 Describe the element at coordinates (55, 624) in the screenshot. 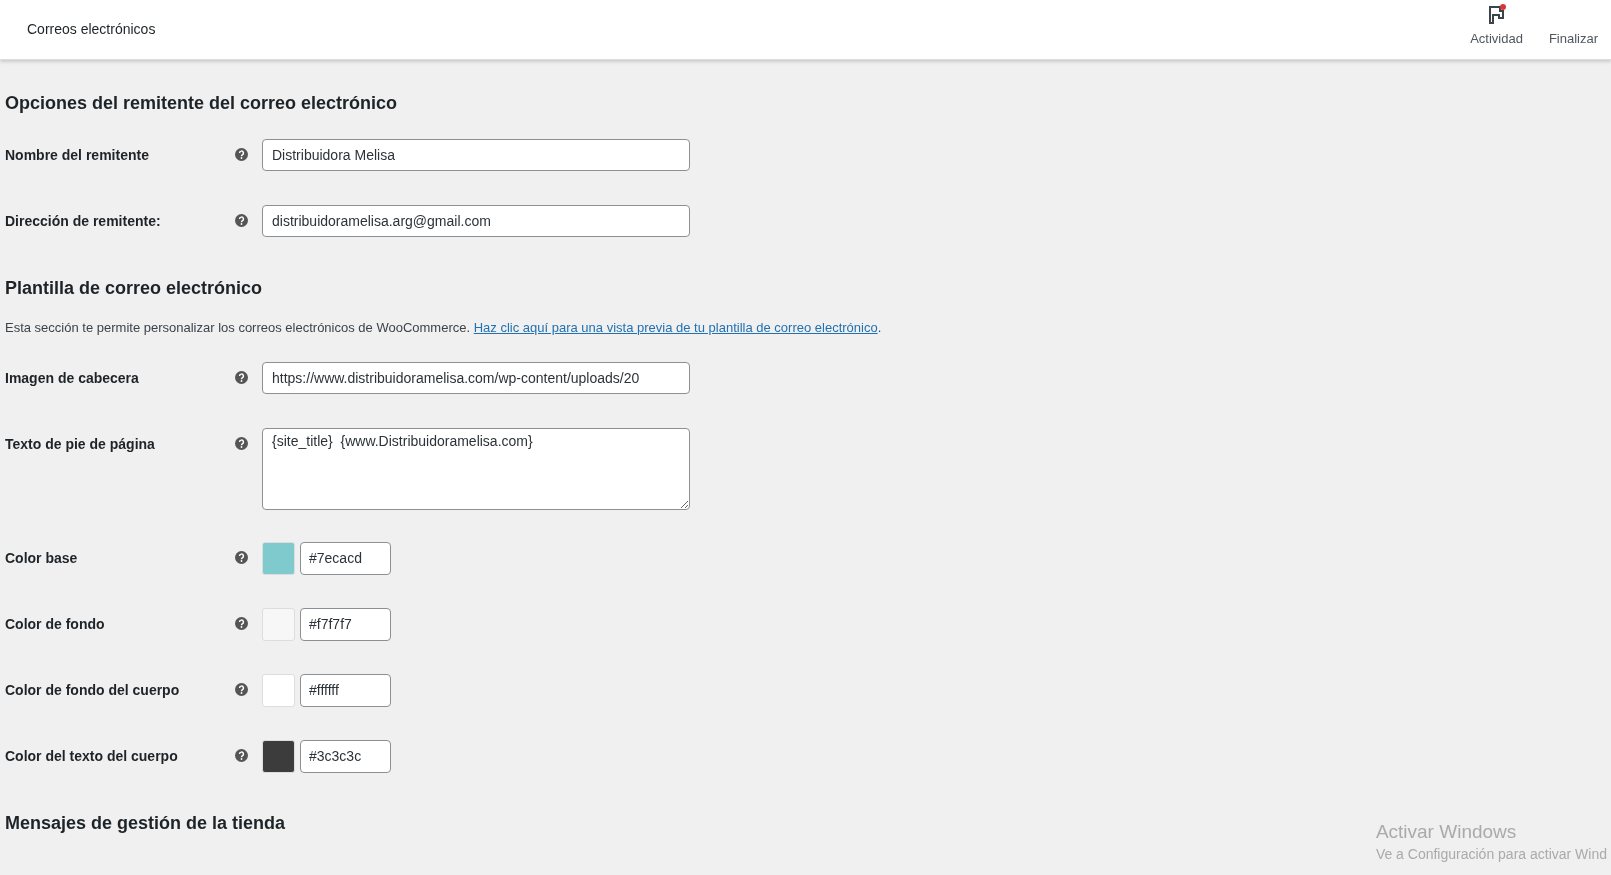

I see `field-label: Color de fondo` at that location.